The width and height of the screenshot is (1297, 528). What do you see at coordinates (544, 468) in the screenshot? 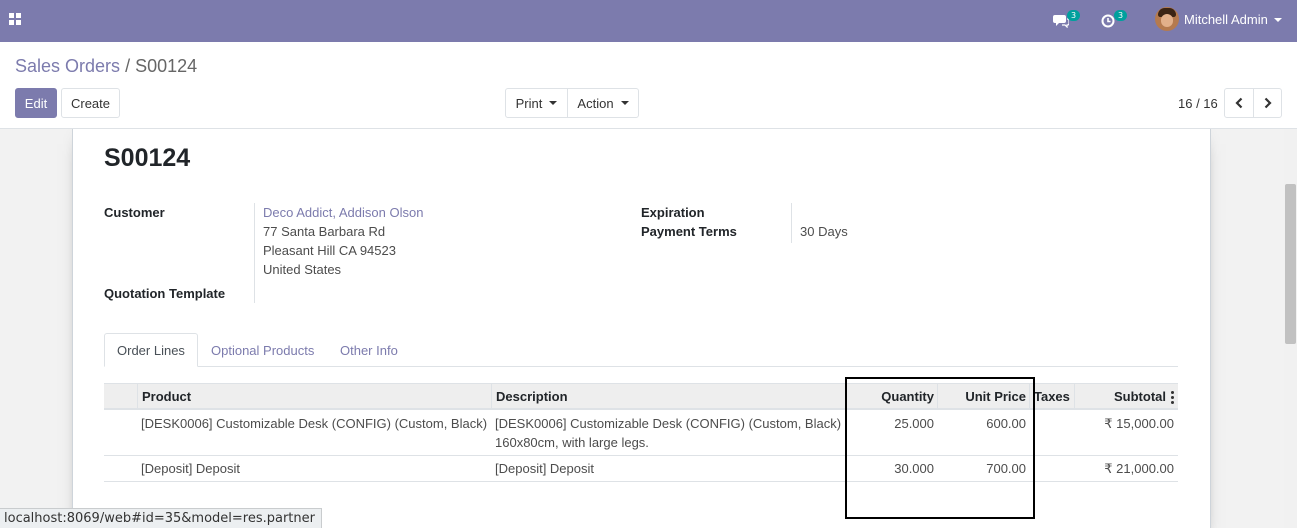
I see `row-2-description: [Deposit] Deposit` at bounding box center [544, 468].